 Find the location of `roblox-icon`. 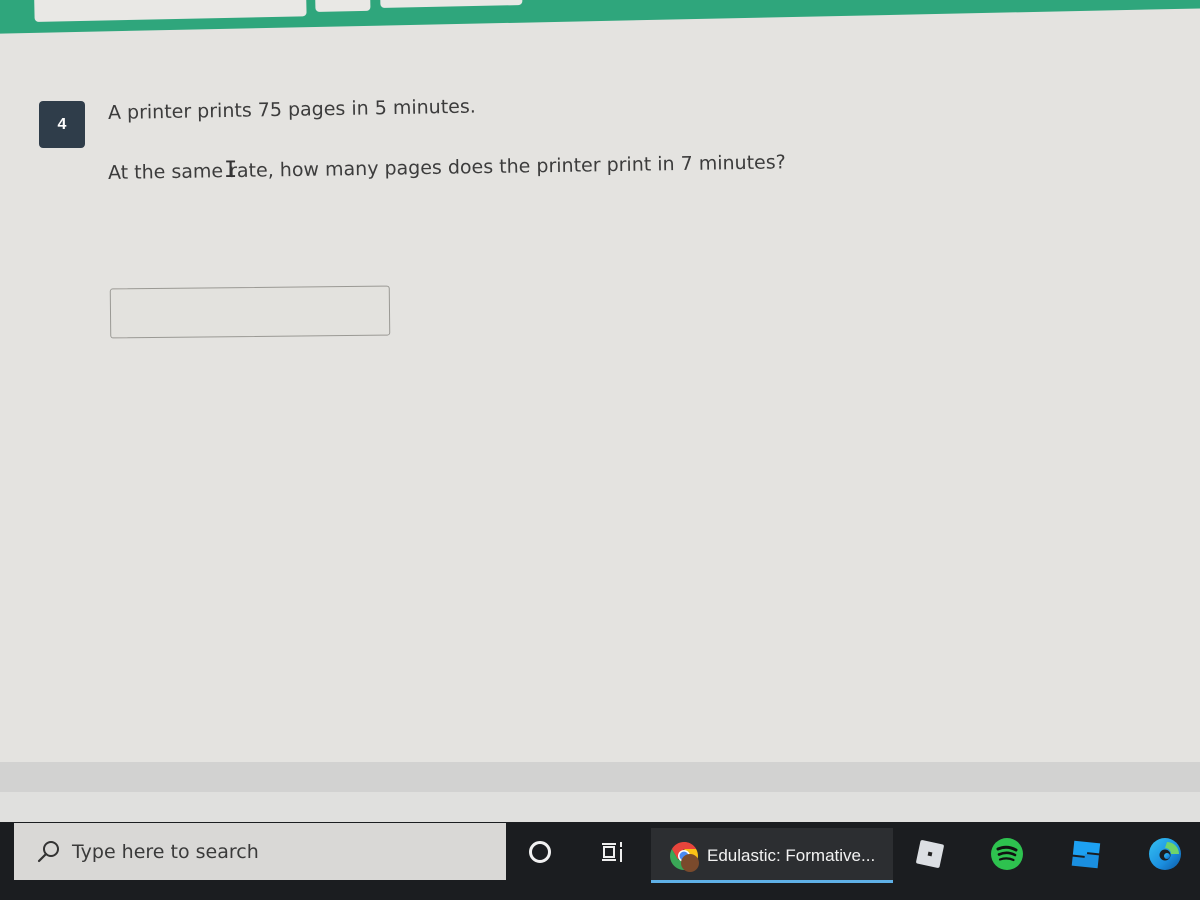

roblox-icon is located at coordinates (930, 854).